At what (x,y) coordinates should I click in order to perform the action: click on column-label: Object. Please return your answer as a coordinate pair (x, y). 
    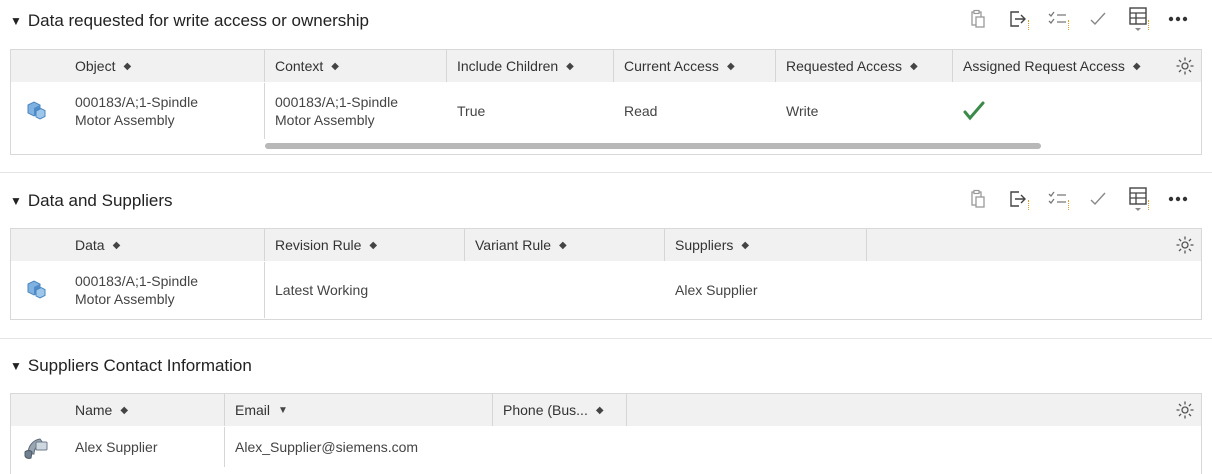
    Looking at the image, I should click on (95, 66).